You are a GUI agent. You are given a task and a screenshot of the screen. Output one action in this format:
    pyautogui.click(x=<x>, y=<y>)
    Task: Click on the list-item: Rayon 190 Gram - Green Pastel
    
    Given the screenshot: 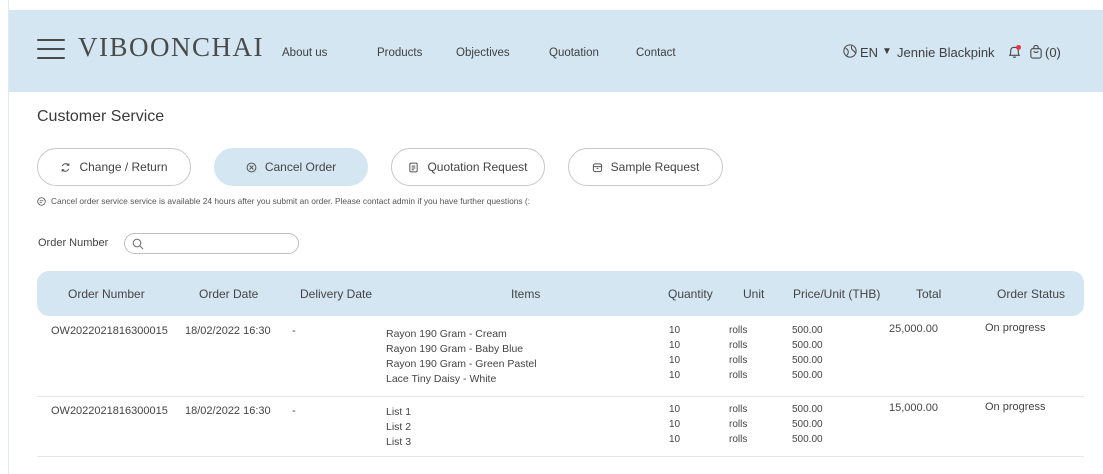 What is the action you would take?
    pyautogui.click(x=461, y=364)
    